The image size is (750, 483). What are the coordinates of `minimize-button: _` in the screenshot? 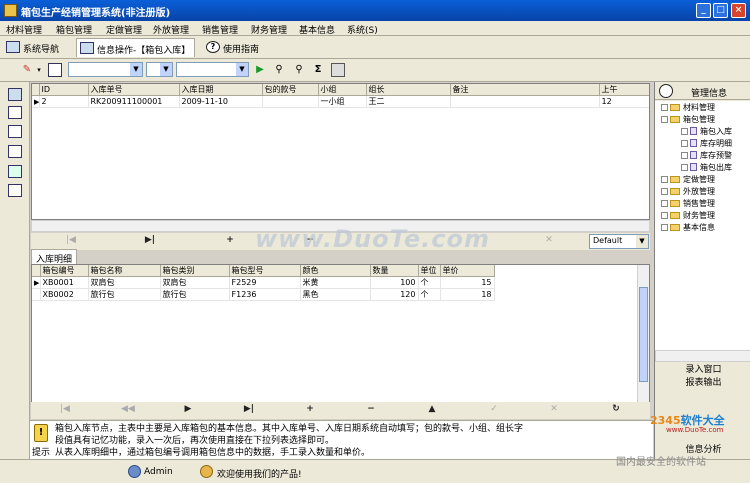 It's located at (703, 10).